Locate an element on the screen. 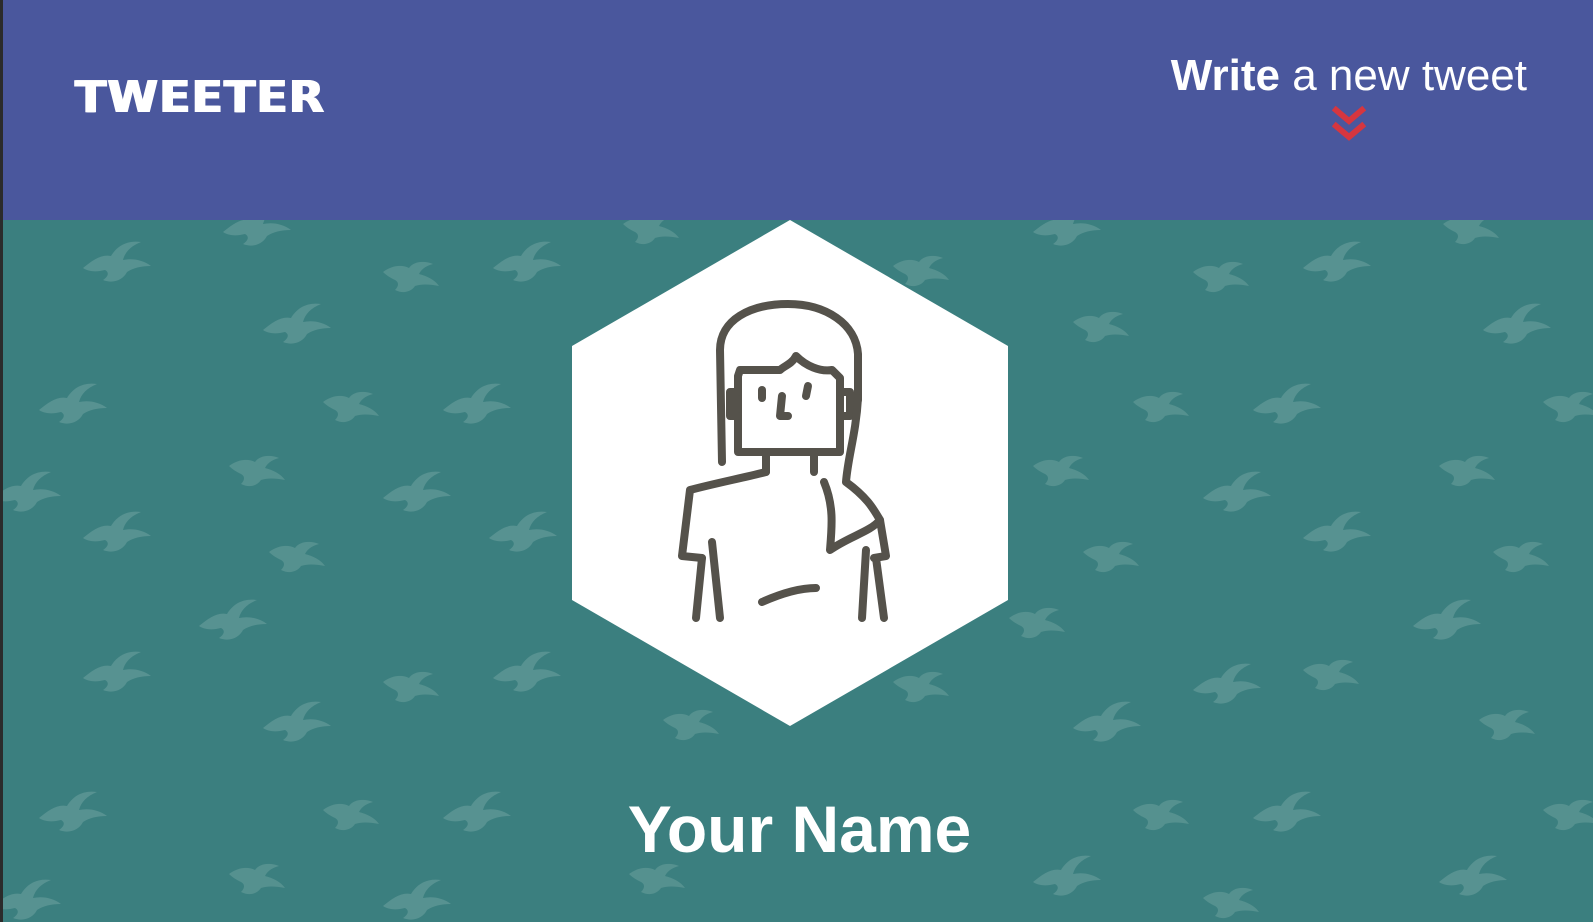 The width and height of the screenshot is (1593, 922). write-label-strong: Write is located at coordinates (1225, 75).